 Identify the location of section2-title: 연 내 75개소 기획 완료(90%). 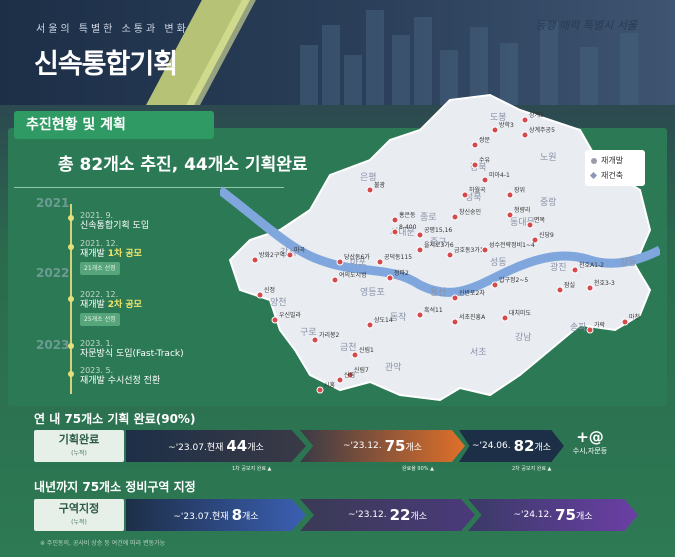
(115, 419).